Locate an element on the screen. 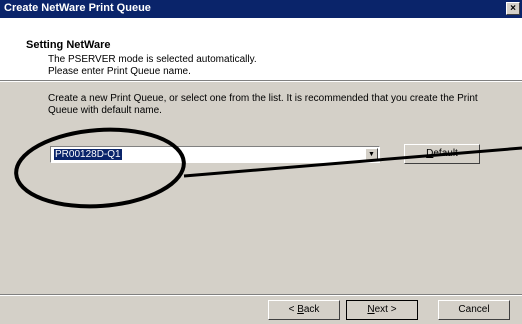 This screenshot has width=522, height=324. dropdown-arrow-icon: ▼ is located at coordinates (371, 154).